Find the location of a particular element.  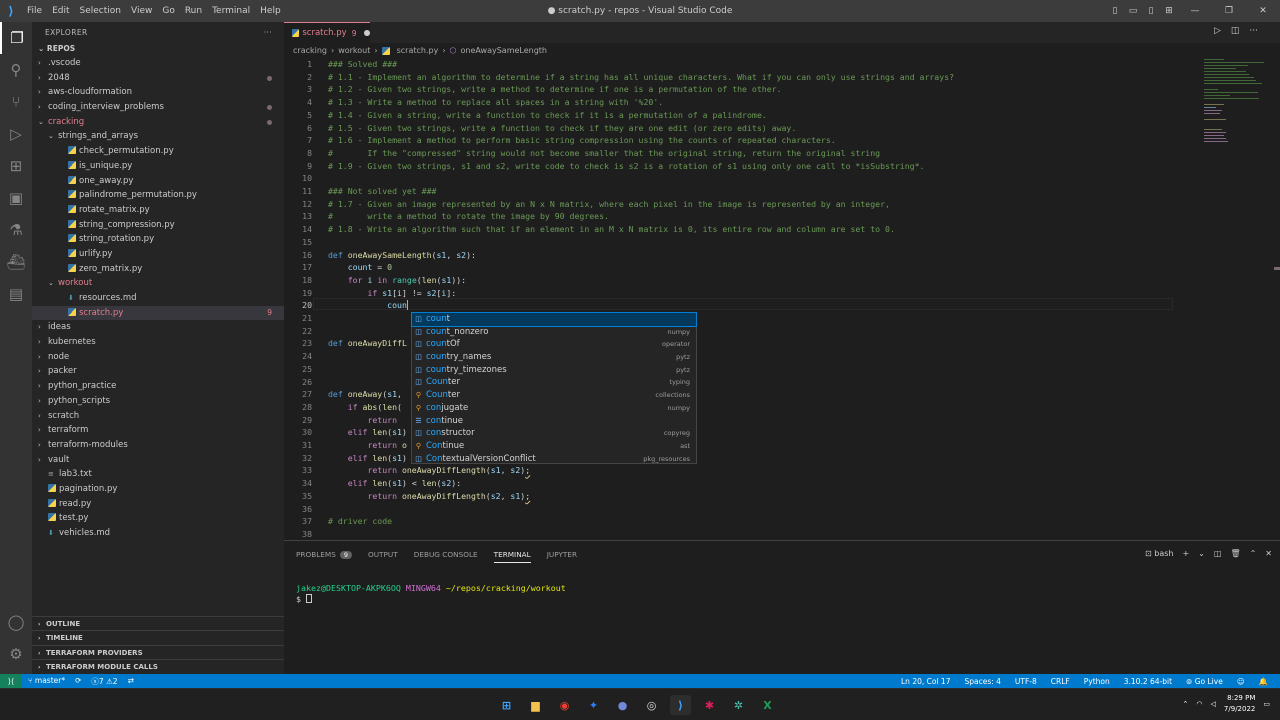

folder-item: › python_scripts is located at coordinates (158, 401).